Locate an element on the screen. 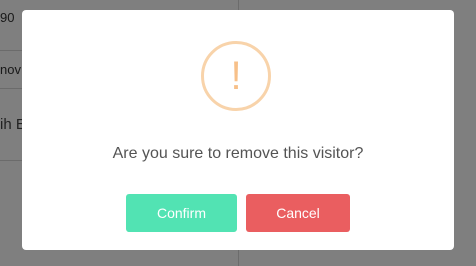  dialog-message: Are you sure to remove this visitor? is located at coordinates (238, 153).